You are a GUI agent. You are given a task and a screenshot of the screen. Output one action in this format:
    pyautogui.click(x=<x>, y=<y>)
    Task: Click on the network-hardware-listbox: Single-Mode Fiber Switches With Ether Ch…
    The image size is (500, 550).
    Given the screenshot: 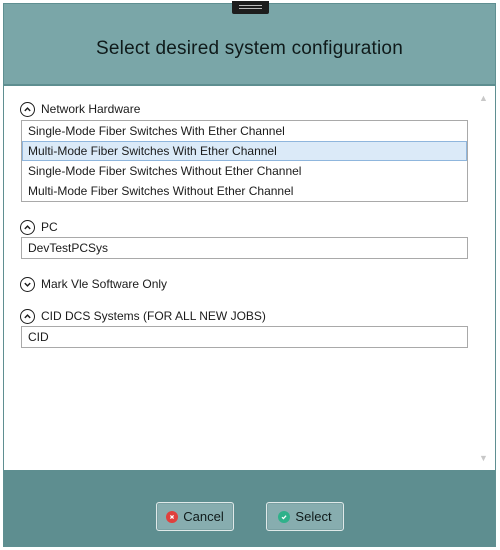 What is the action you would take?
    pyautogui.click(x=244, y=161)
    